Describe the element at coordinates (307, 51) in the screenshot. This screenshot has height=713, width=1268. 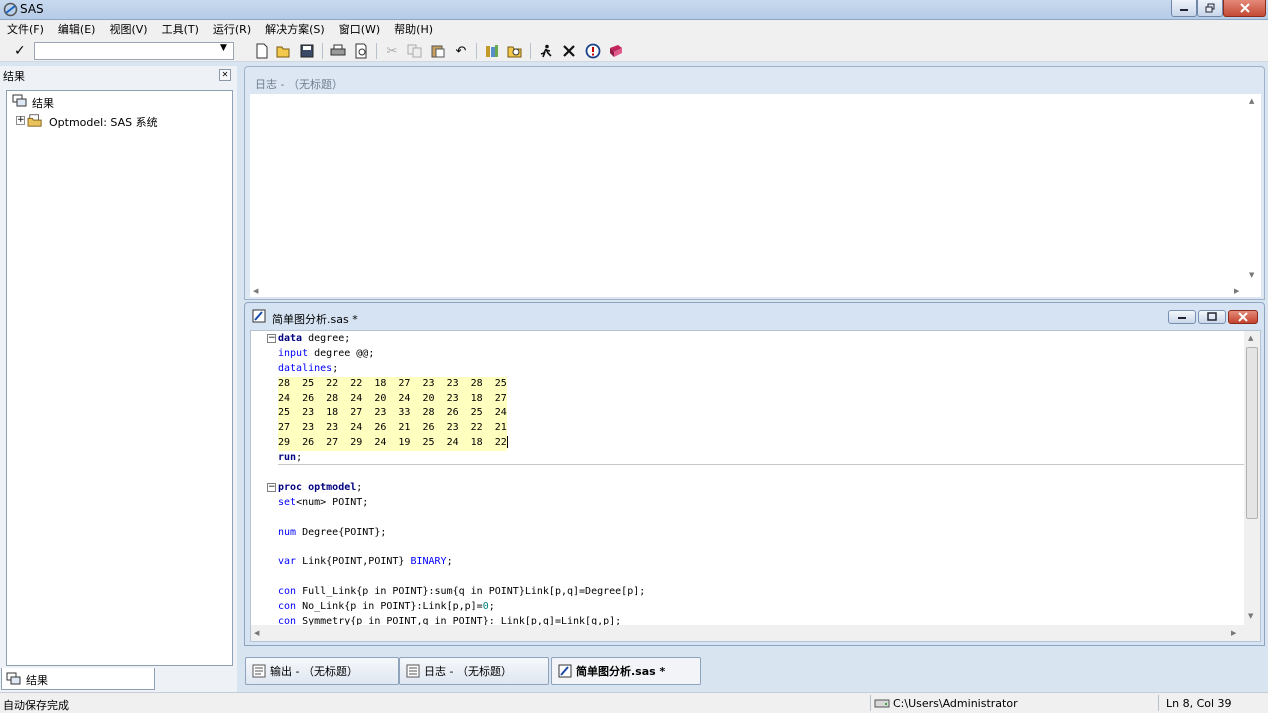
I see `save-icon` at that location.